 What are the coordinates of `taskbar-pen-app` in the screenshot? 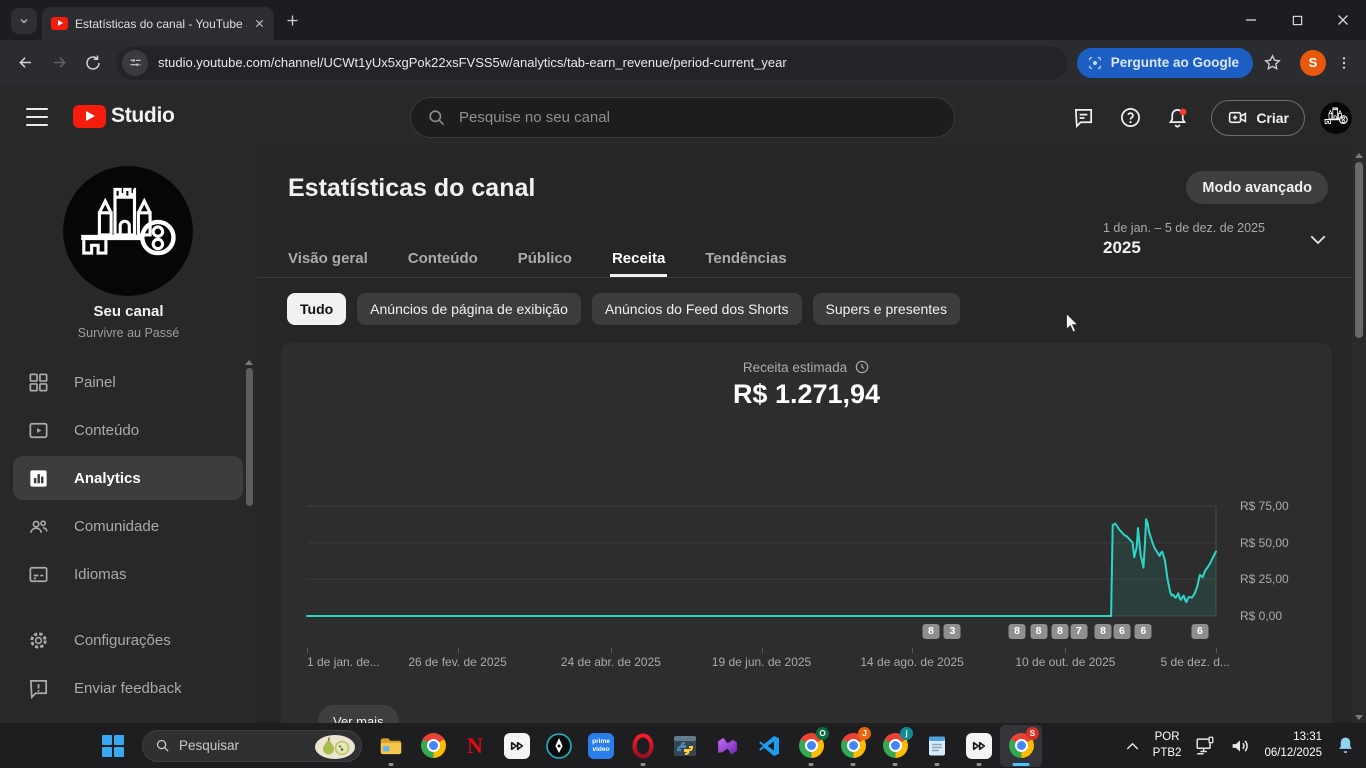 It's located at (559, 746).